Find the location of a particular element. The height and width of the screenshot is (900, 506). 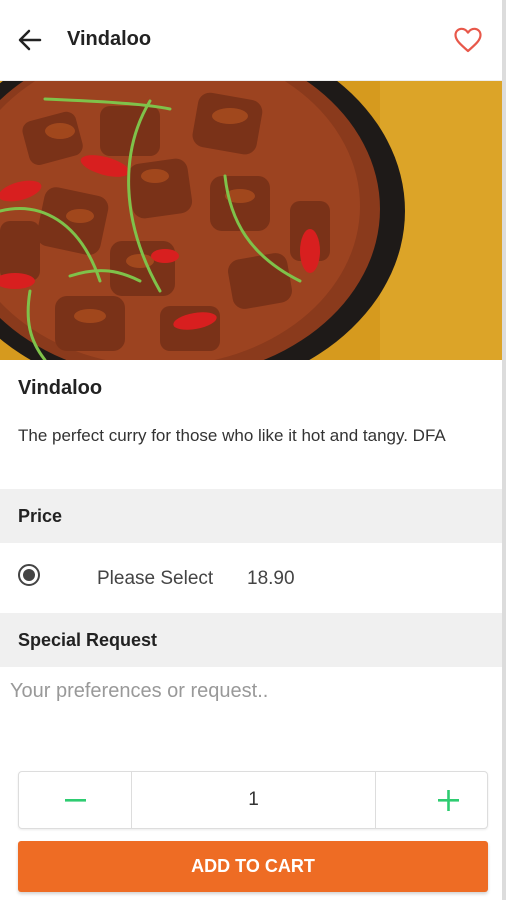

radio-dot is located at coordinates (29, 575).